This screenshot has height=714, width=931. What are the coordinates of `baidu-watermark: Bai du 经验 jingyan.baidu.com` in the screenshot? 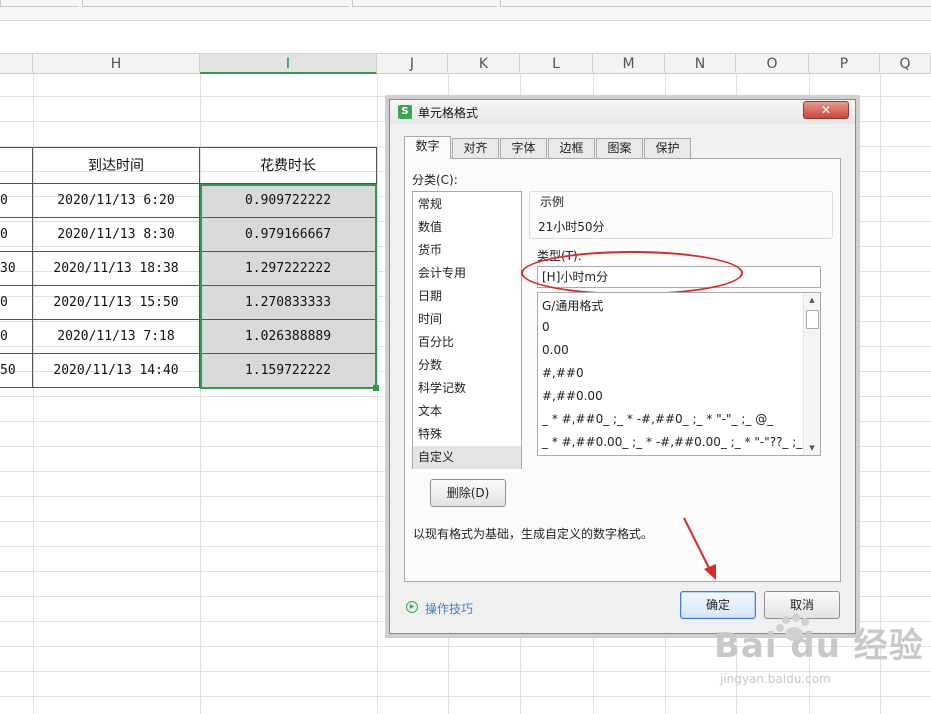 It's located at (819, 650).